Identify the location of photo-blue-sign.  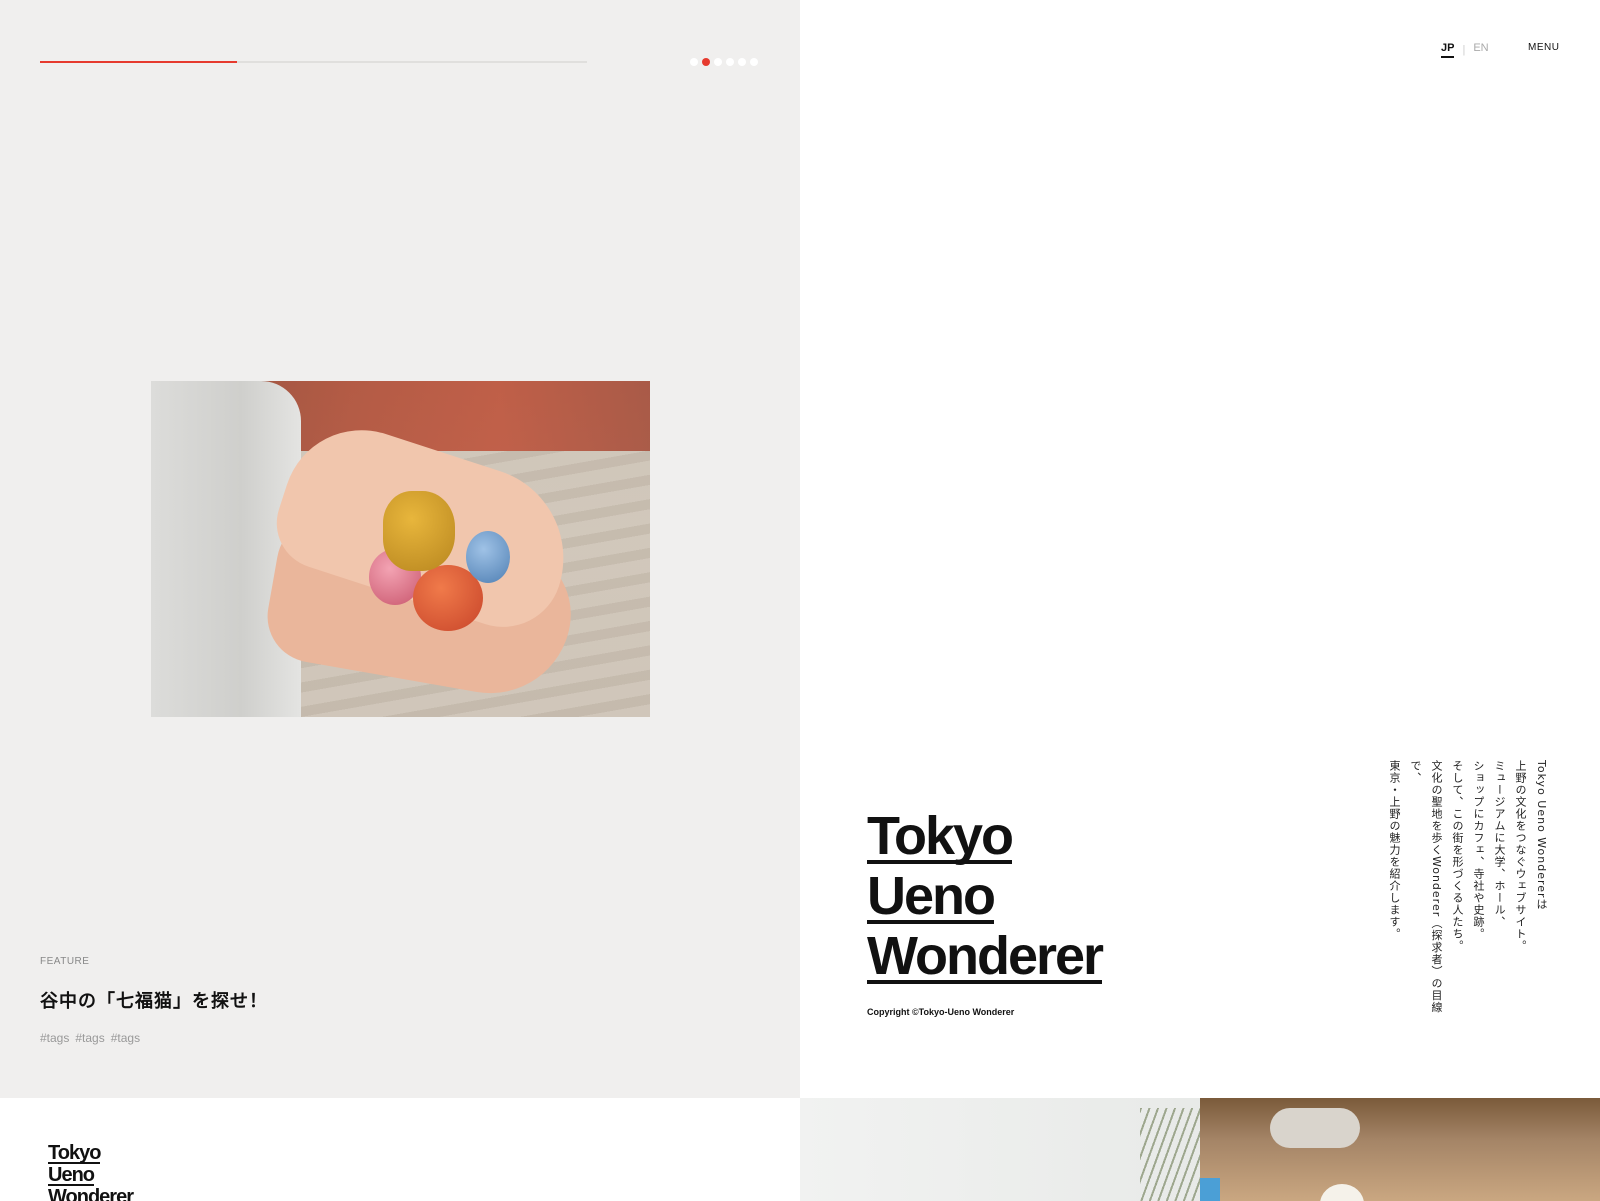
(1210, 1189).